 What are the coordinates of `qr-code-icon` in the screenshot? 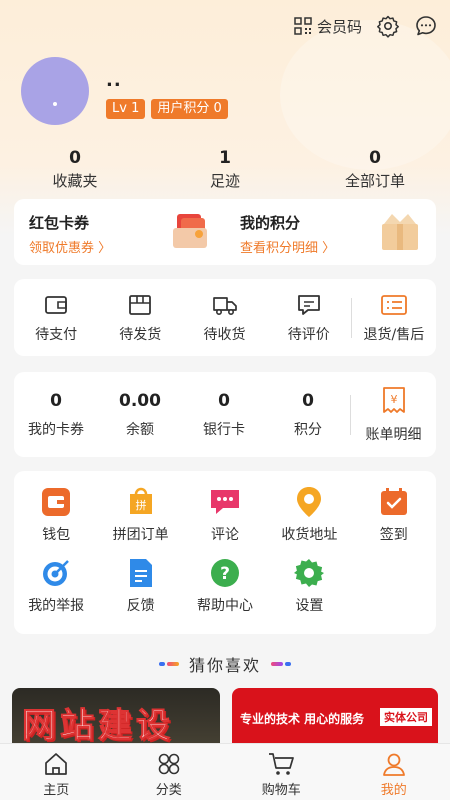 It's located at (303, 26).